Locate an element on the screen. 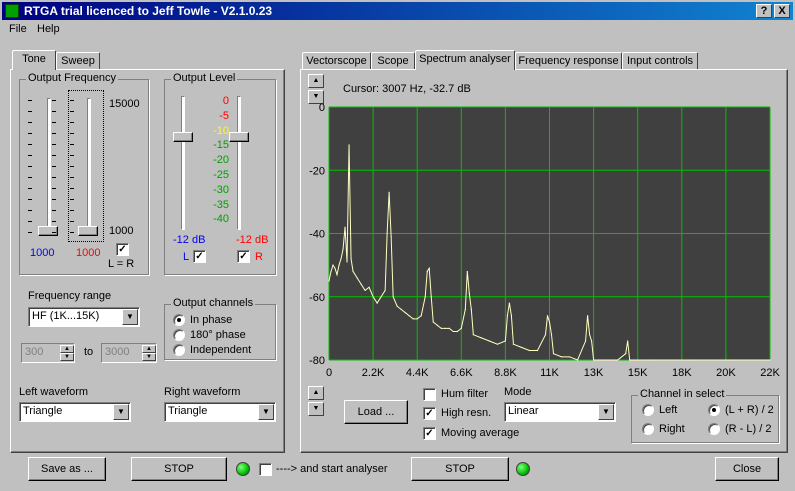 The width and height of the screenshot is (795, 491). right-level-db: -12 dB is located at coordinates (252, 240).